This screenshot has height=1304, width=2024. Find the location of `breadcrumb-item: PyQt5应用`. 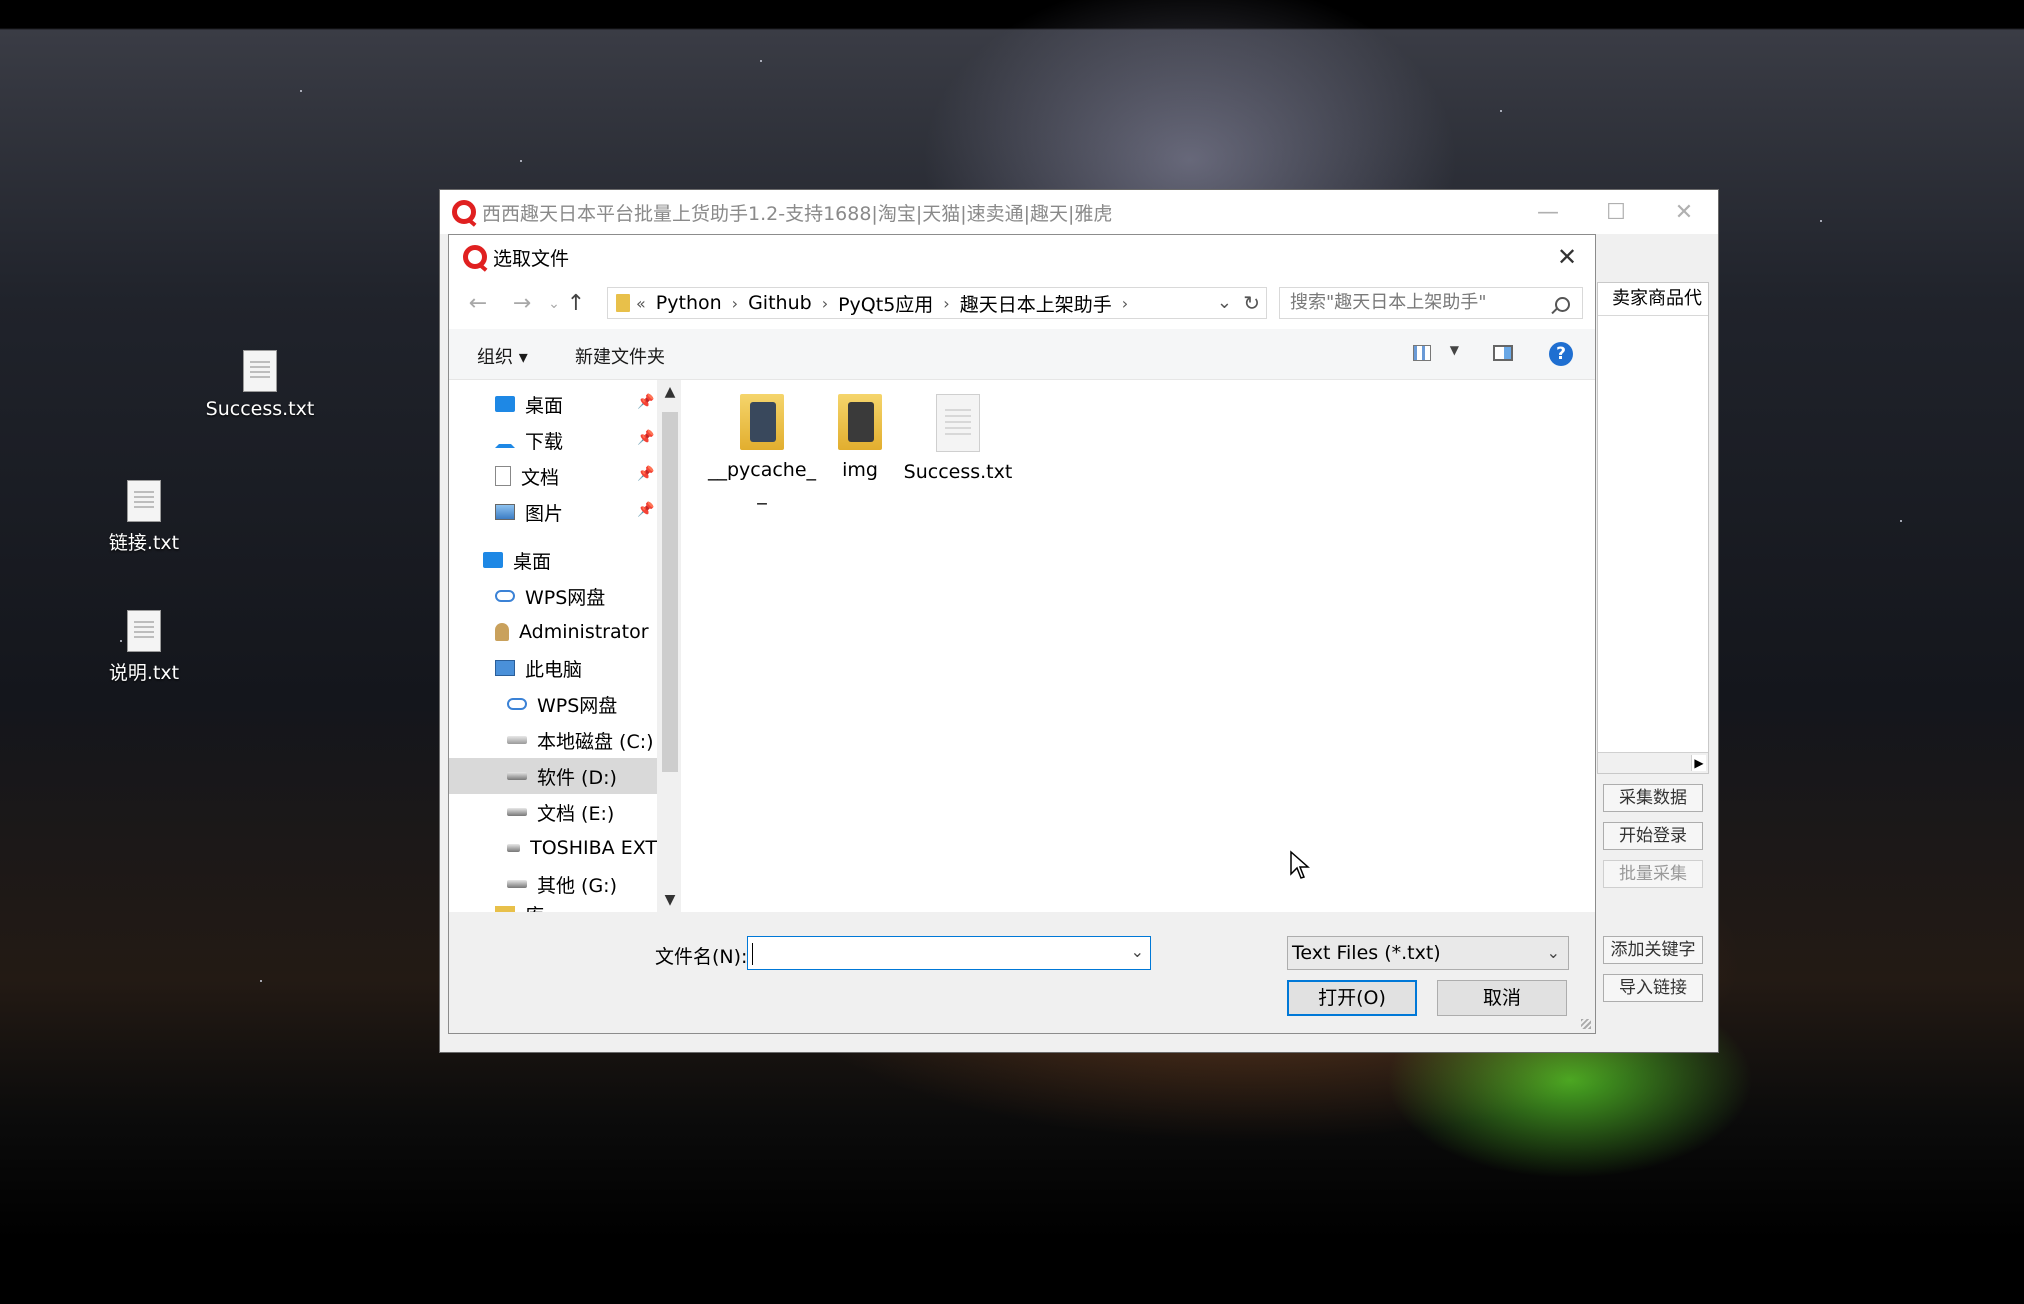

breadcrumb-item: PyQt5应用 is located at coordinates (885, 303).